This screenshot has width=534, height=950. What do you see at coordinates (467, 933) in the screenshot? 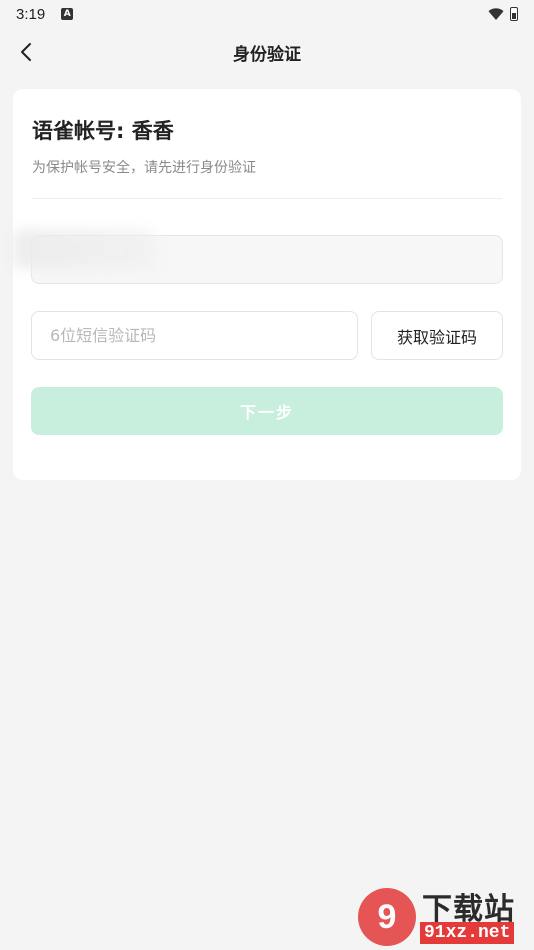
I see `watermark-domain: 91xz.net` at bounding box center [467, 933].